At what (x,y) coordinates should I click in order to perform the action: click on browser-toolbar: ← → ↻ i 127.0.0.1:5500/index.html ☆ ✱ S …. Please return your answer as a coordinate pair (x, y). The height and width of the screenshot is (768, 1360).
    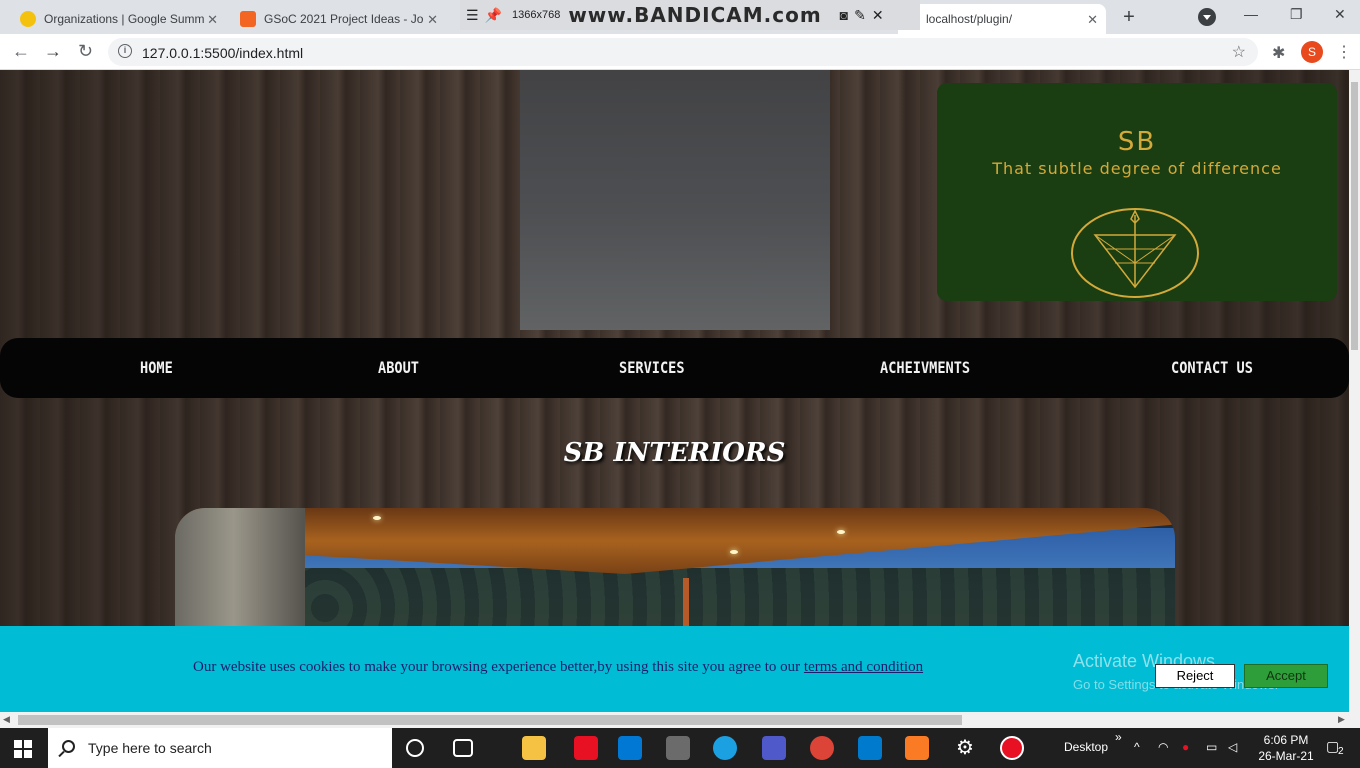
    Looking at the image, I should click on (680, 52).